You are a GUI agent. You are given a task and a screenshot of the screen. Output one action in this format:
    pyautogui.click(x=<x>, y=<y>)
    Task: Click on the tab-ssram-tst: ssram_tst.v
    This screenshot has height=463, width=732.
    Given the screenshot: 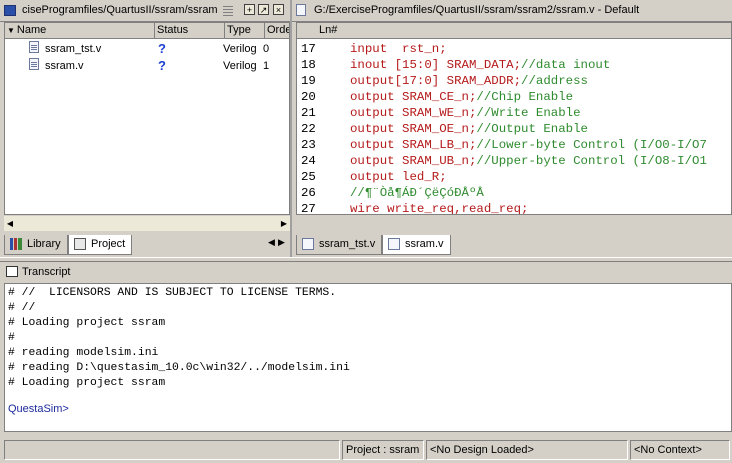 What is the action you would take?
    pyautogui.click(x=339, y=245)
    